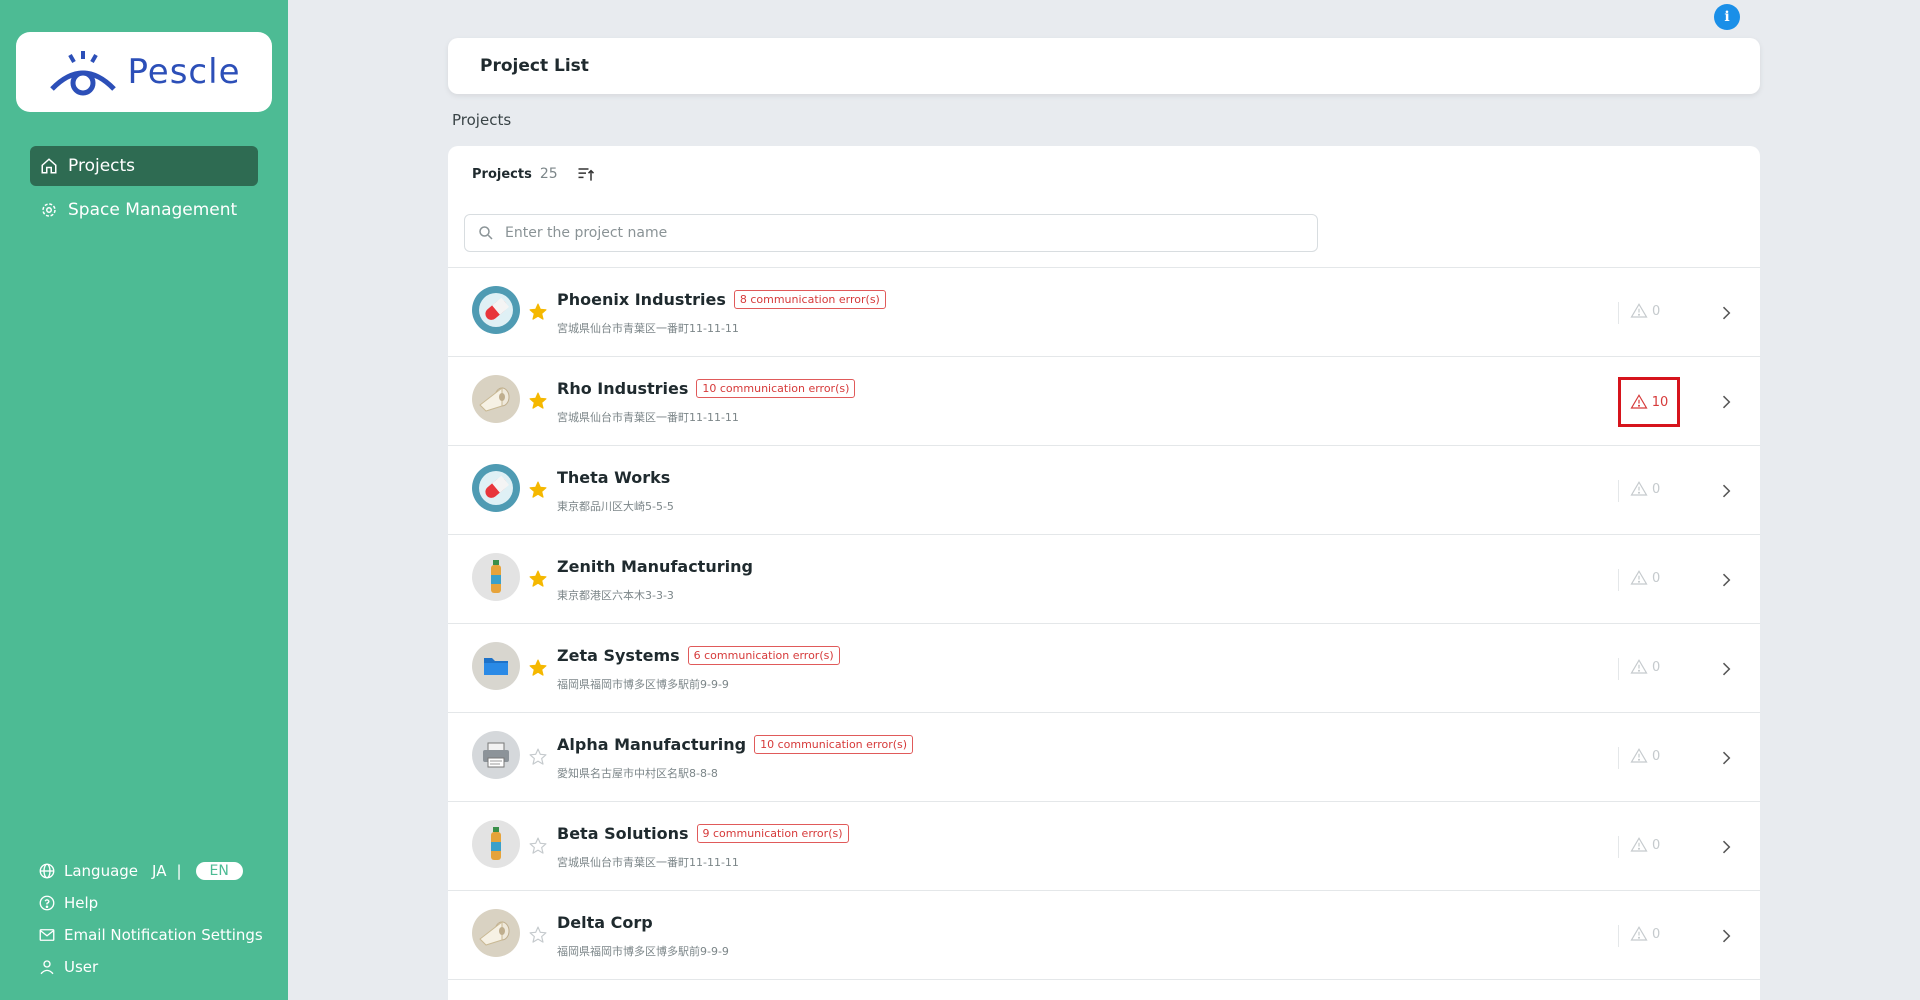  What do you see at coordinates (622, 388) in the screenshot?
I see `project-name: Rho Industries` at bounding box center [622, 388].